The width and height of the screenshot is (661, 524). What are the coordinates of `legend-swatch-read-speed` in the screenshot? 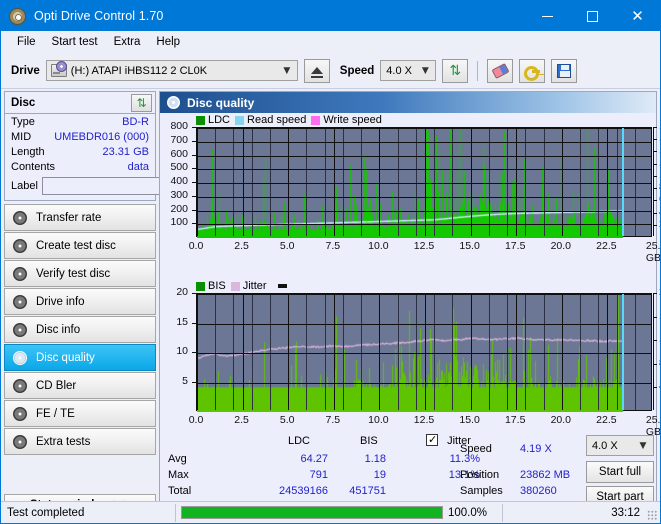 It's located at (240, 120).